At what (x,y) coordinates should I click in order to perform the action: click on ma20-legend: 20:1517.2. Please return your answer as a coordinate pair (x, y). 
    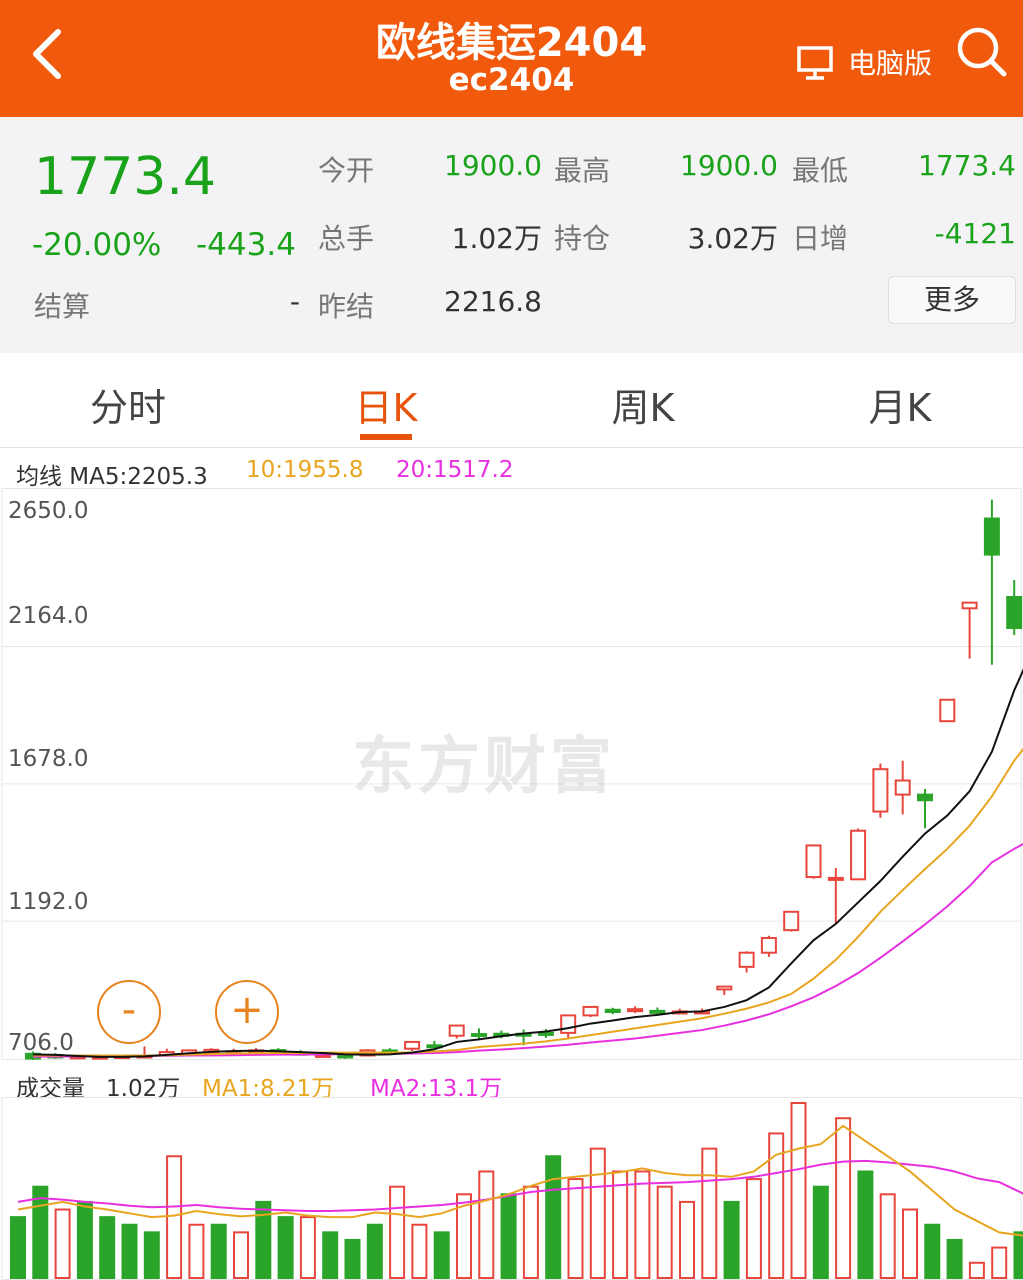
    Looking at the image, I should click on (455, 470).